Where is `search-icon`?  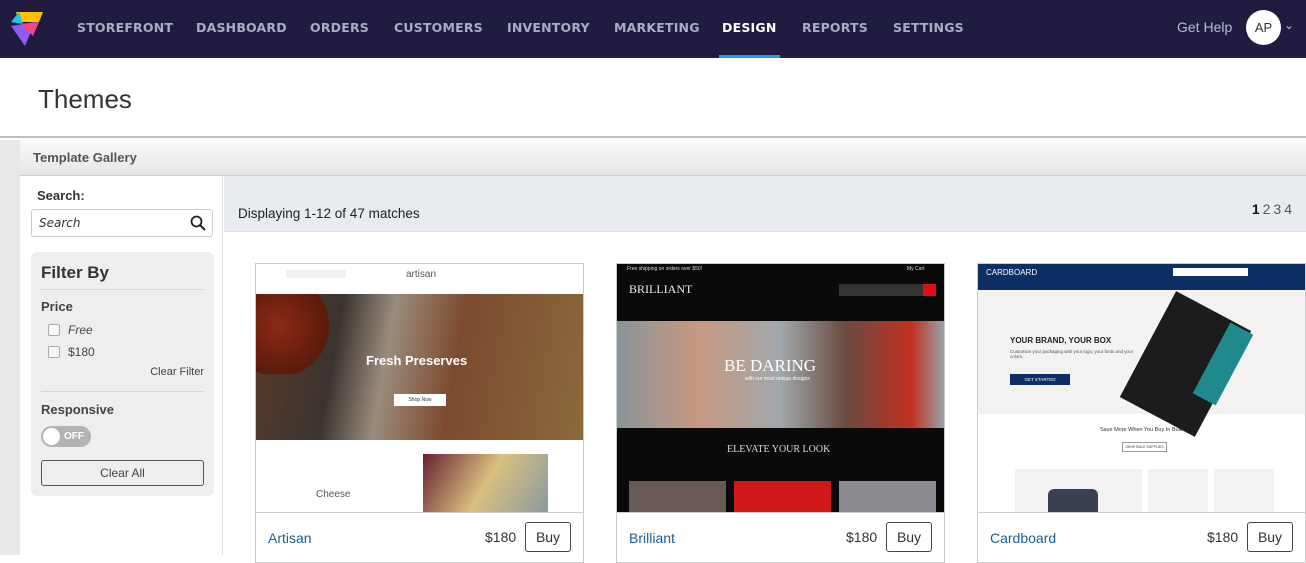
search-icon is located at coordinates (198, 223).